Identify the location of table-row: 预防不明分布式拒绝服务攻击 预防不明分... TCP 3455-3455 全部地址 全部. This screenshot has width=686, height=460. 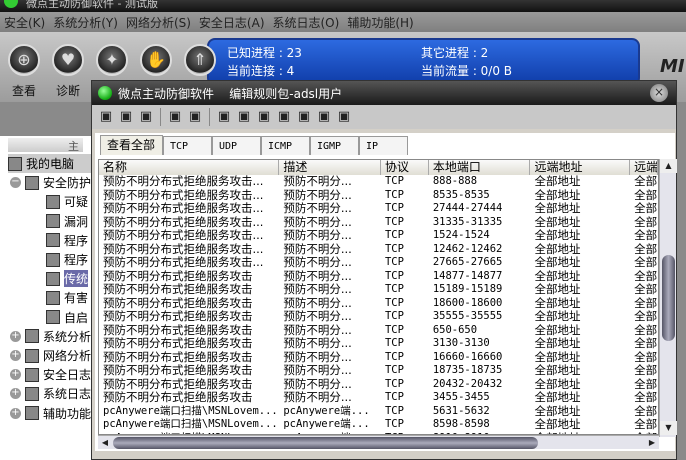
(378, 398).